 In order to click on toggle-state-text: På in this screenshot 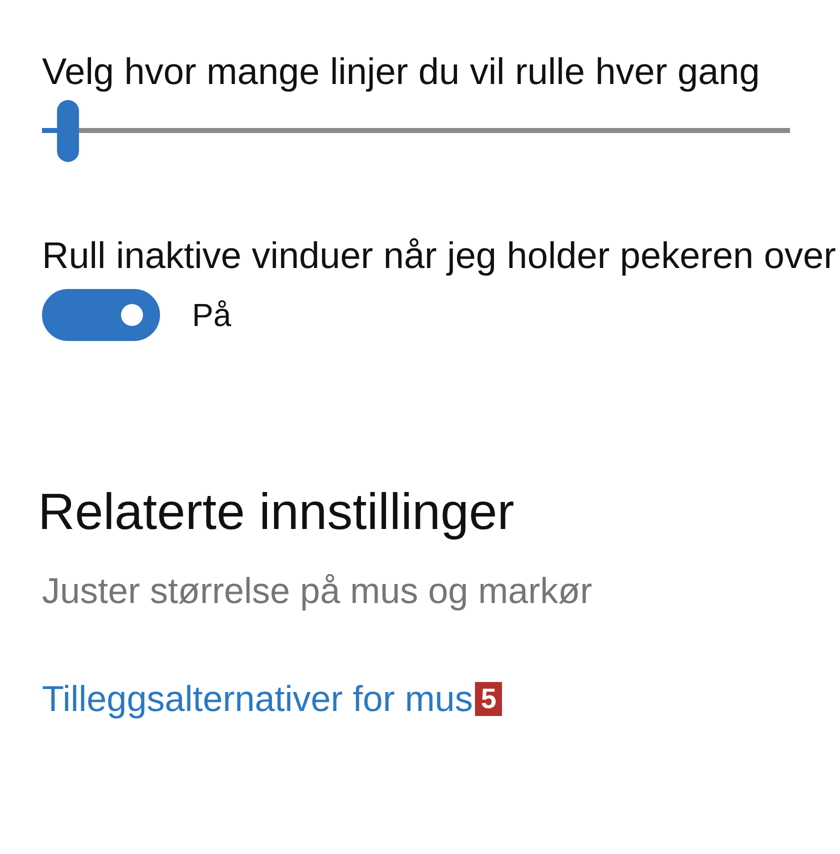, I will do `click(212, 315)`.